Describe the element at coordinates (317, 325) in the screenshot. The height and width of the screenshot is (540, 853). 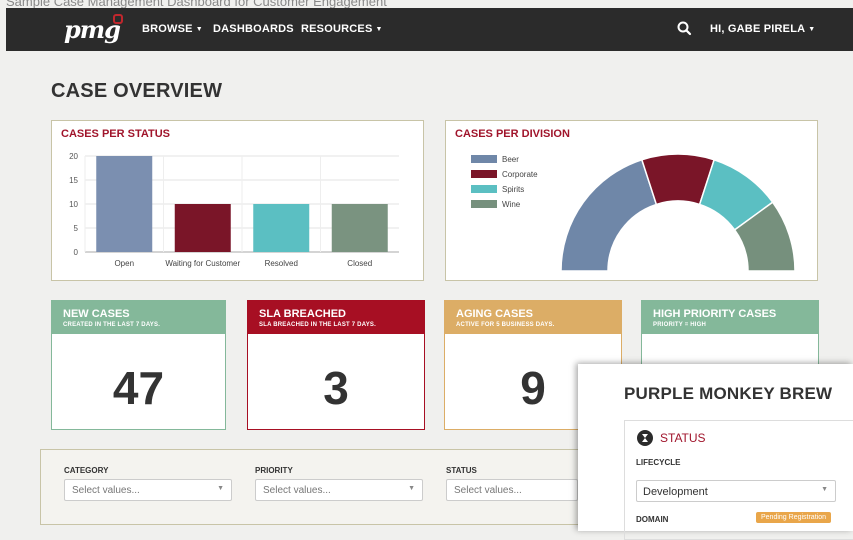
I see `sla-breached-subtitle: SLA BREACHED IN THE LAST 7 DAYS.` at that location.